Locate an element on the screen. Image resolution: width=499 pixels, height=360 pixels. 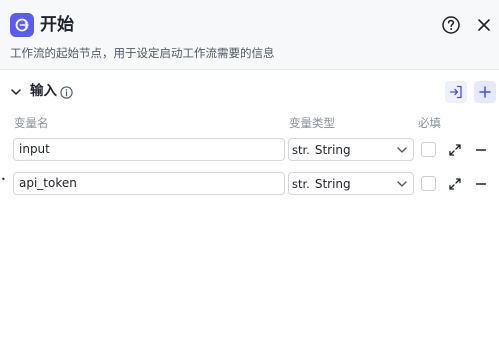
plus-icon is located at coordinates (485, 92).